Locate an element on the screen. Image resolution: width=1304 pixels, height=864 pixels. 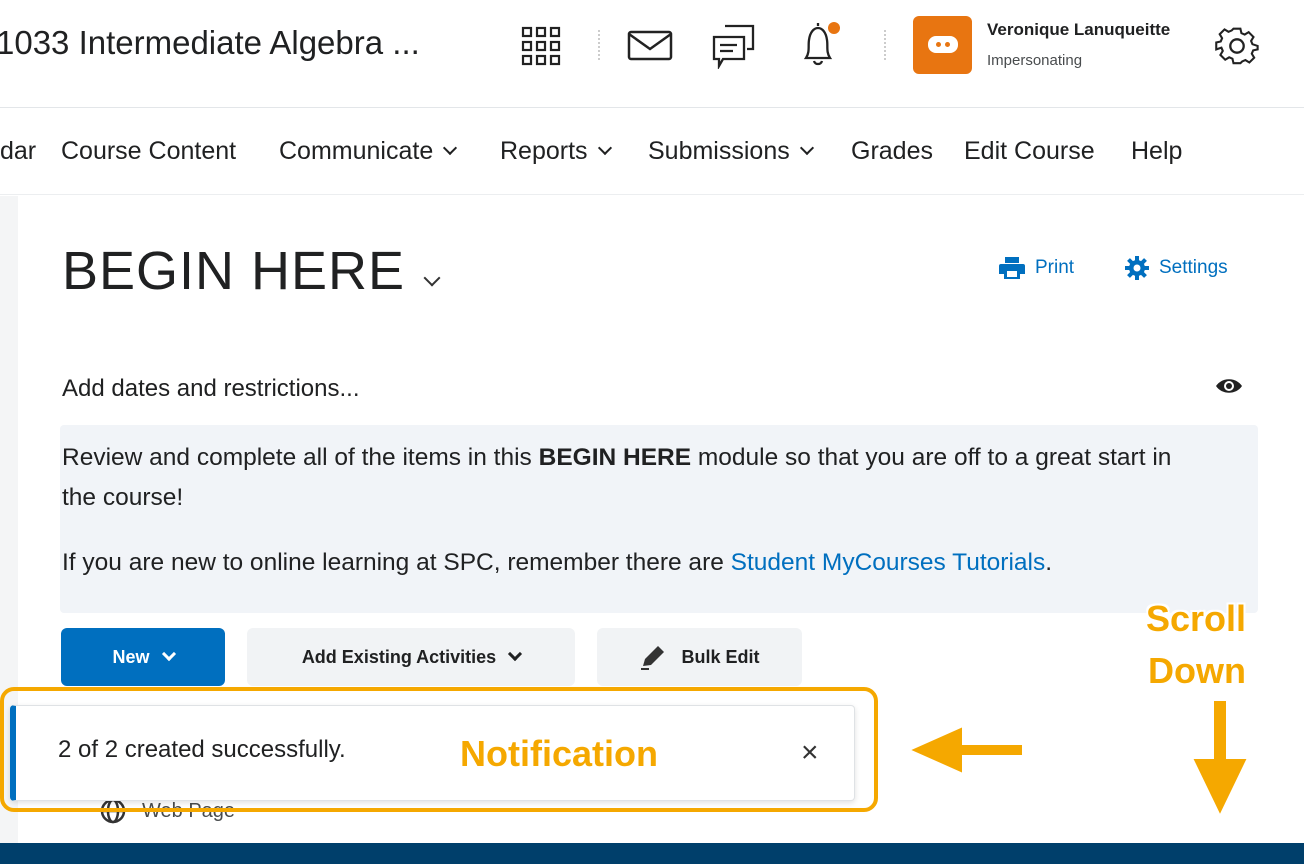
tutorials-link: Student MyCourses Tutorials is located at coordinates (888, 562).